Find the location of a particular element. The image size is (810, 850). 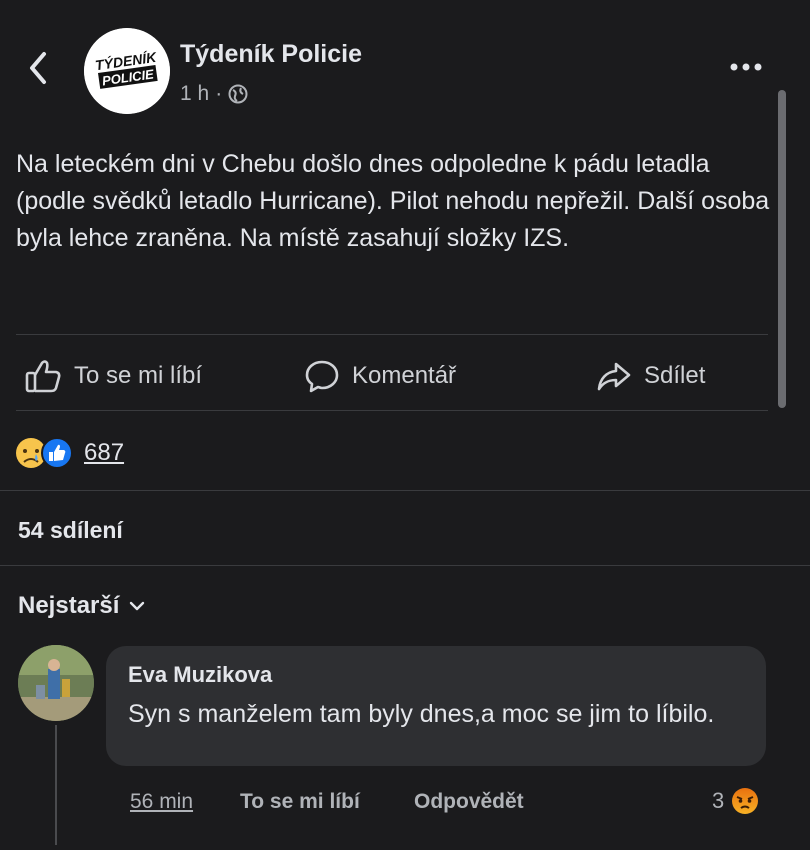

comment-author: Eva Muzikova is located at coordinates (200, 675).